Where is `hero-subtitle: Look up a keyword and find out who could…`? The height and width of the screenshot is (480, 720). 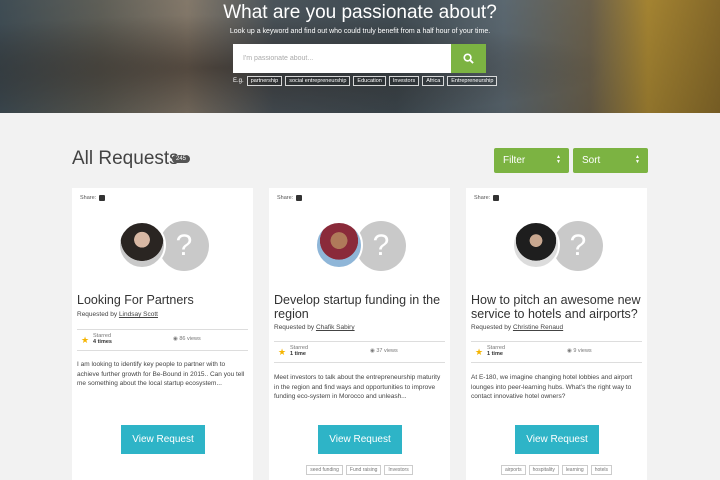 hero-subtitle: Look up a keyword and find out who could… is located at coordinates (360, 31).